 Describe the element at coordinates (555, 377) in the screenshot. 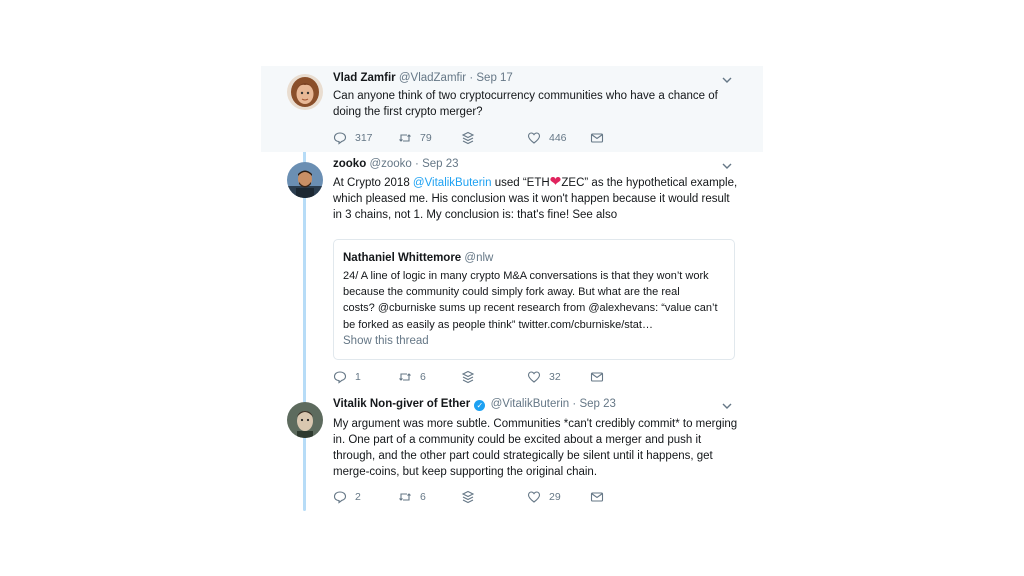

I see `like-count: 32` at that location.